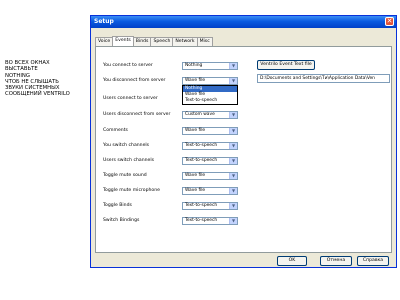  What do you see at coordinates (37, 94) in the screenshot?
I see `note-line: сообщений Ventrilo` at bounding box center [37, 94].